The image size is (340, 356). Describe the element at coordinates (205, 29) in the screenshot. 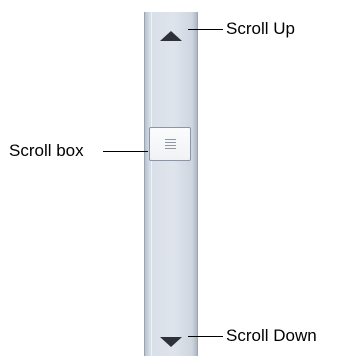

I see `scroll-up-leader-line` at that location.